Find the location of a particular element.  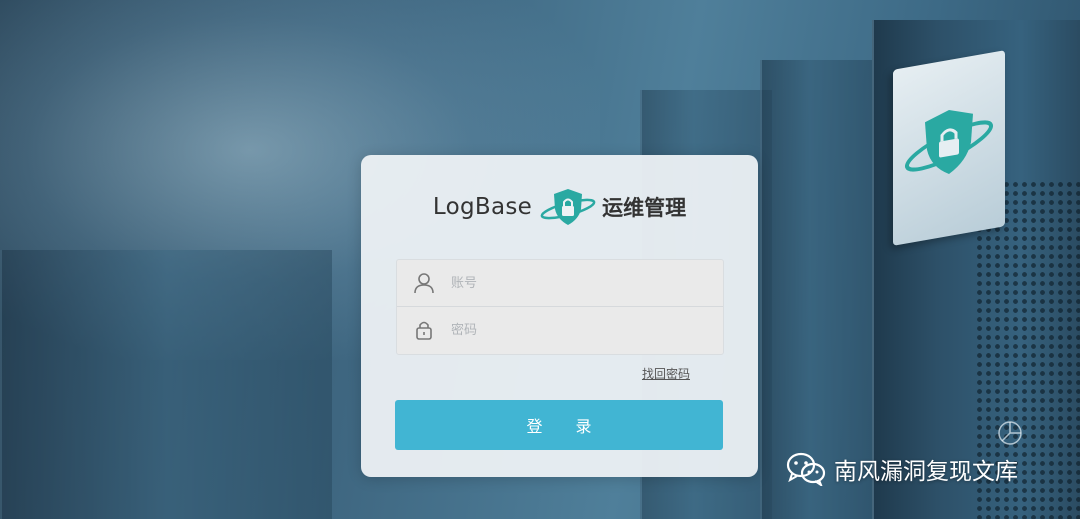

watermark: 南风漏洞复现文库 is located at coordinates (902, 469).